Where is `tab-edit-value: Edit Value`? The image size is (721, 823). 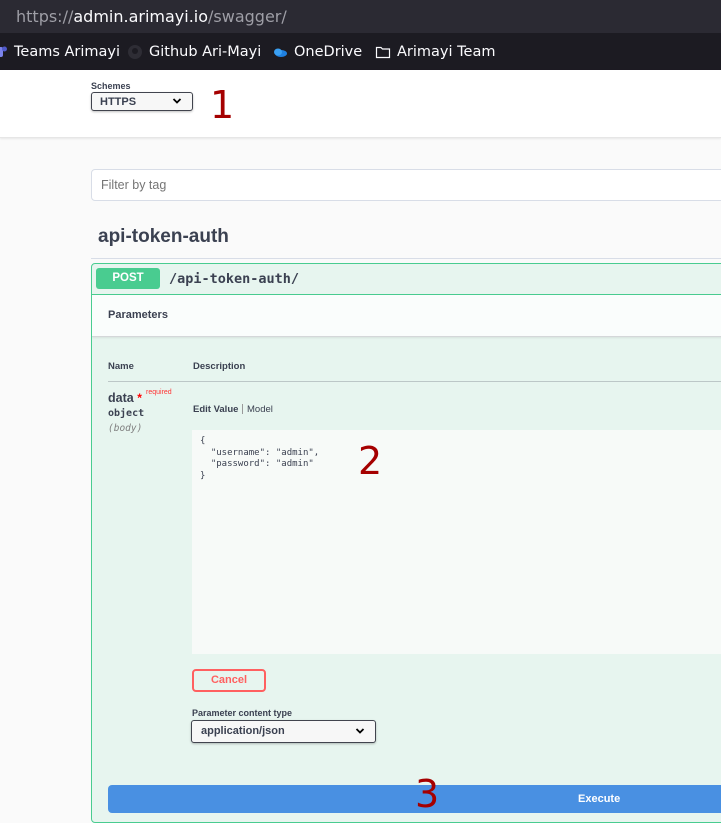
tab-edit-value: Edit Value is located at coordinates (215, 409).